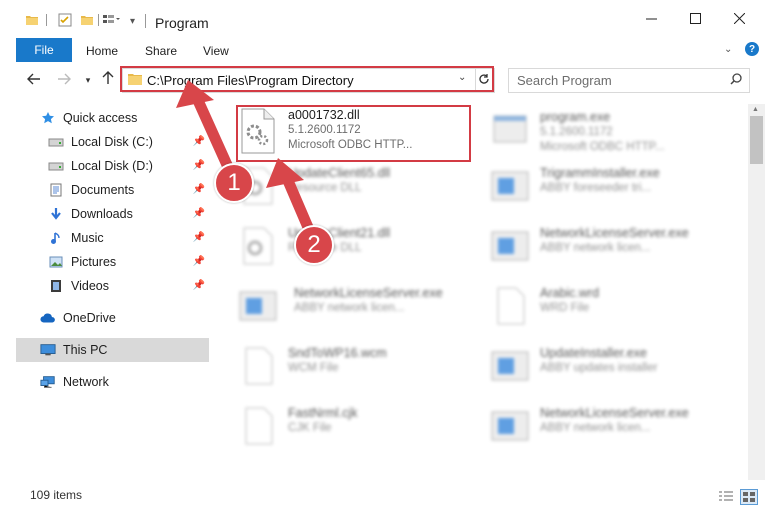 The width and height of the screenshot is (769, 522). Describe the element at coordinates (246, 159) in the screenshot. I see `annotation-arrows` at that location.